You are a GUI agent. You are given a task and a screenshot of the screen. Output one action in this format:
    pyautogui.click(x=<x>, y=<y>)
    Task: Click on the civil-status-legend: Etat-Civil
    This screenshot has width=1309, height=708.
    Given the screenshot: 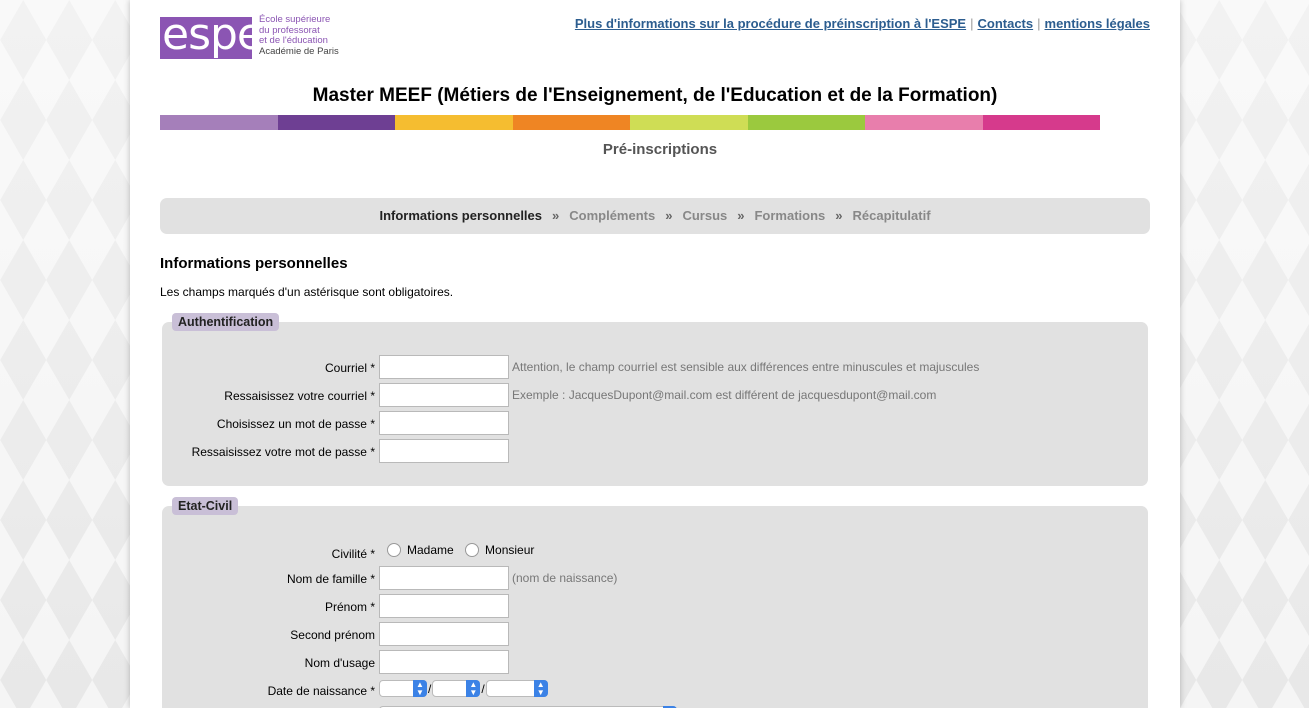 What is the action you would take?
    pyautogui.click(x=205, y=506)
    